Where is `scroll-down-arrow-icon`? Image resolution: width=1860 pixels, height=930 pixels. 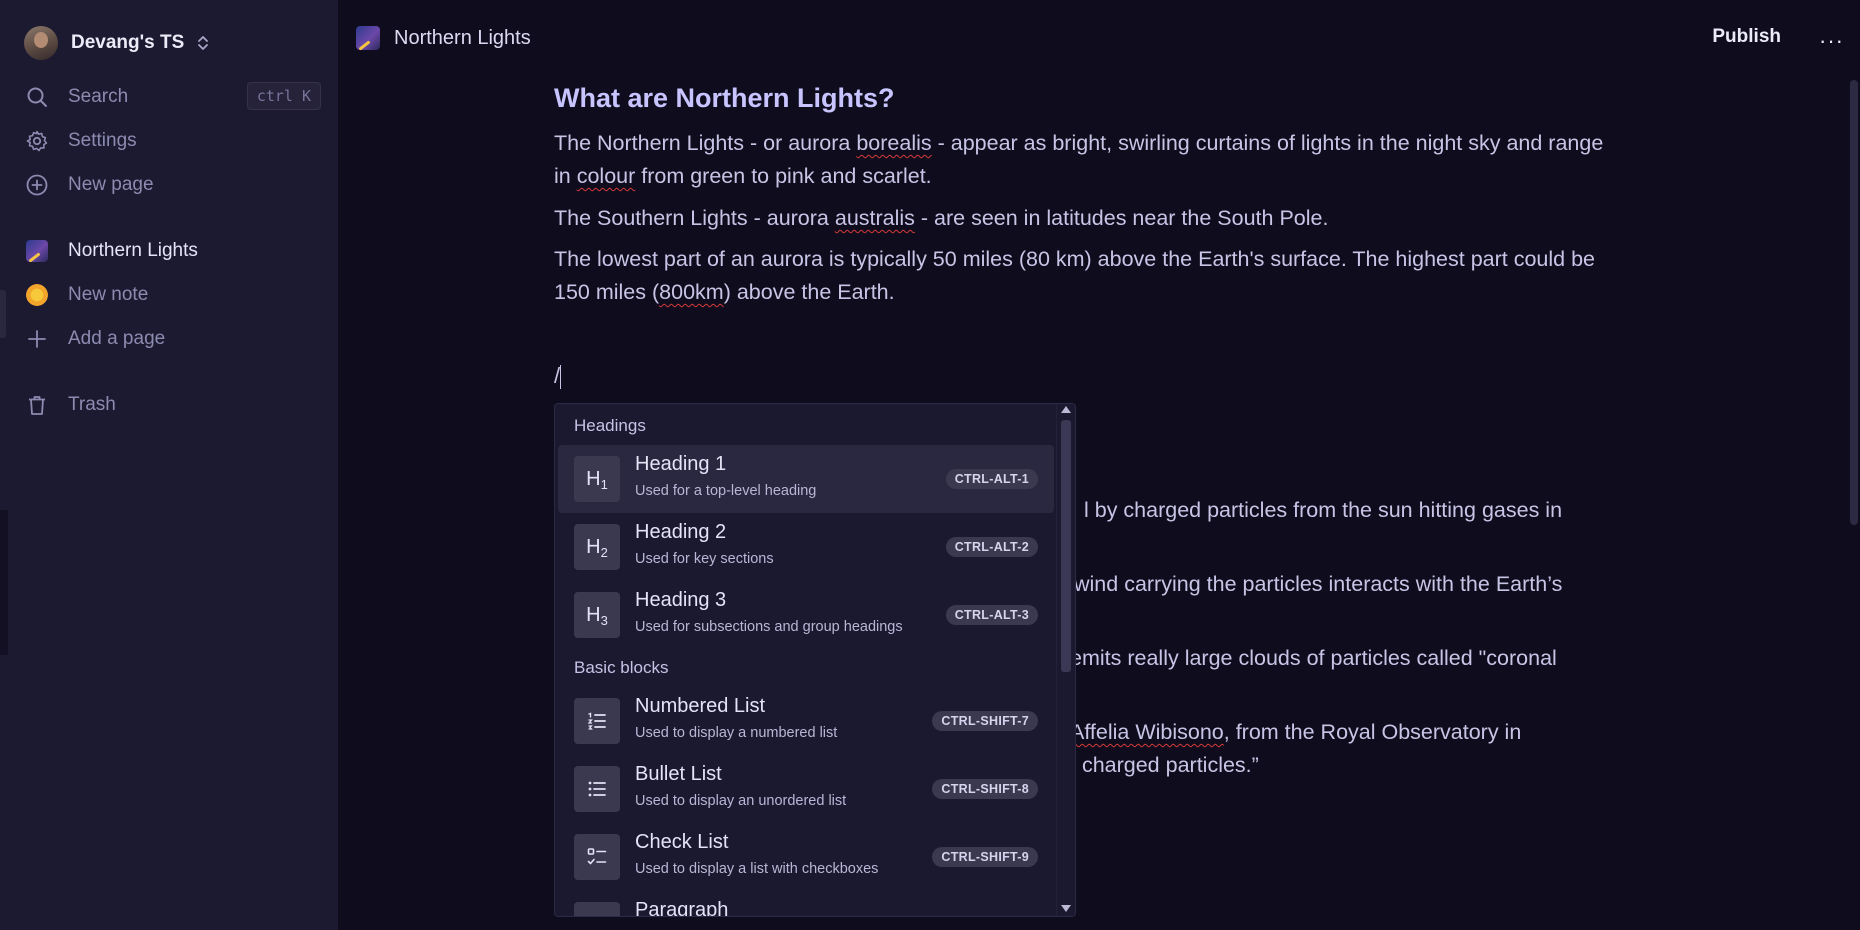
scroll-down-arrow-icon is located at coordinates (1066, 908).